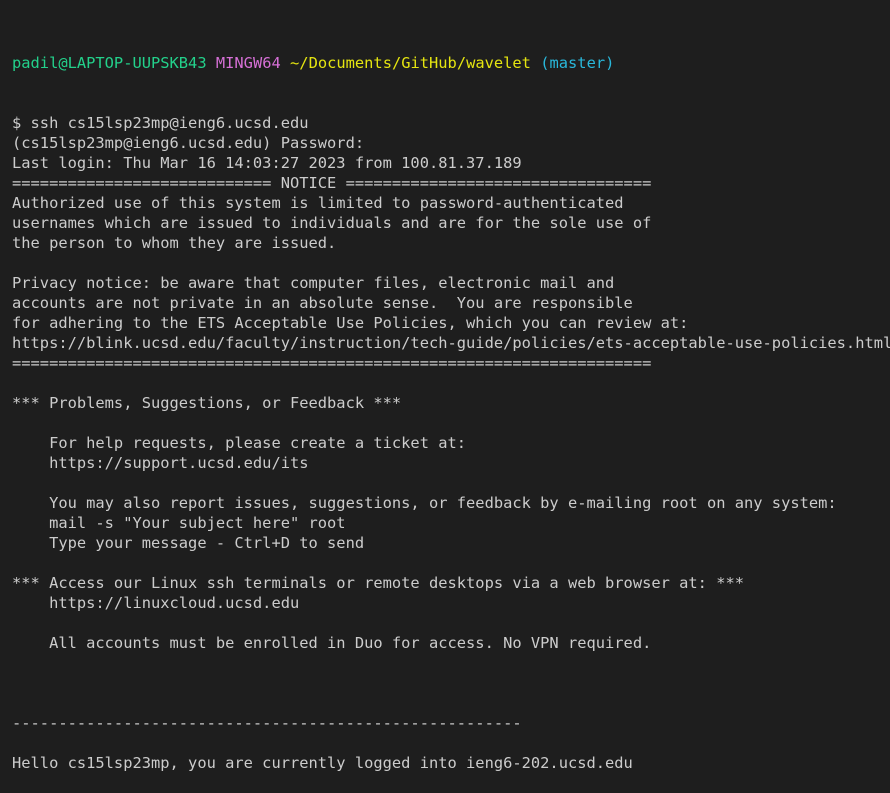 The width and height of the screenshot is (890, 793). I want to click on prompt-shell-name: MINGW64, so click(248, 63).